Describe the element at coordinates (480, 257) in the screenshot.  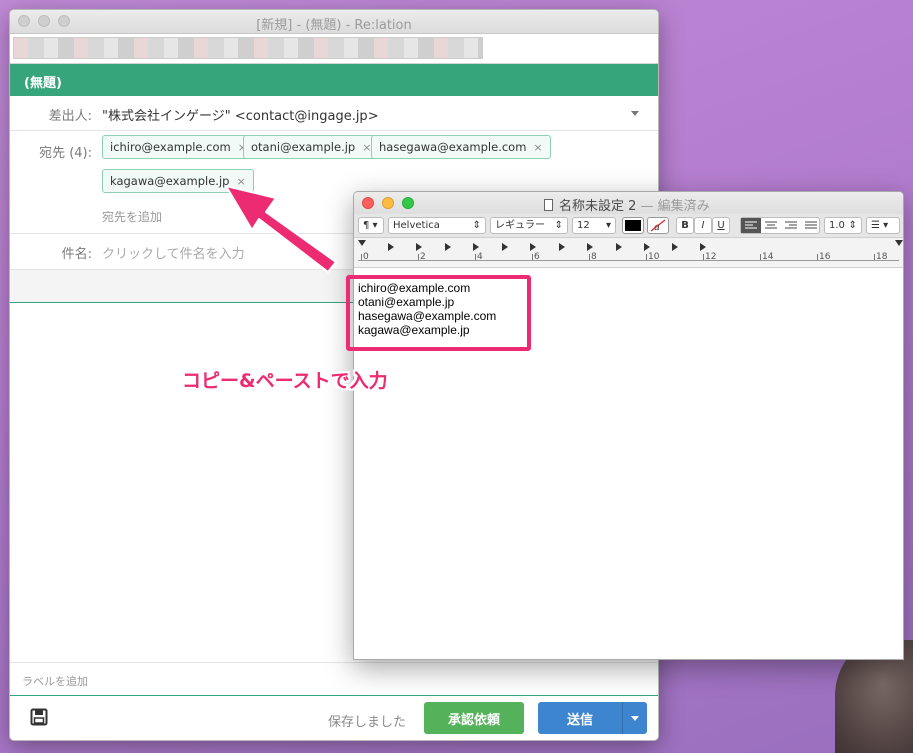
I see `ruler-label: 4` at that location.